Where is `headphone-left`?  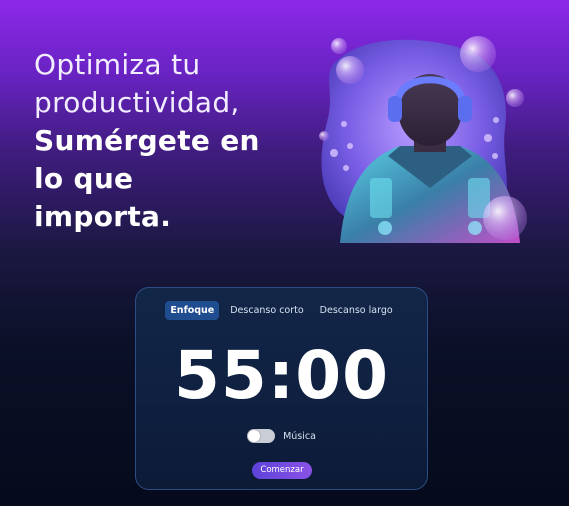
headphone-left is located at coordinates (395, 109).